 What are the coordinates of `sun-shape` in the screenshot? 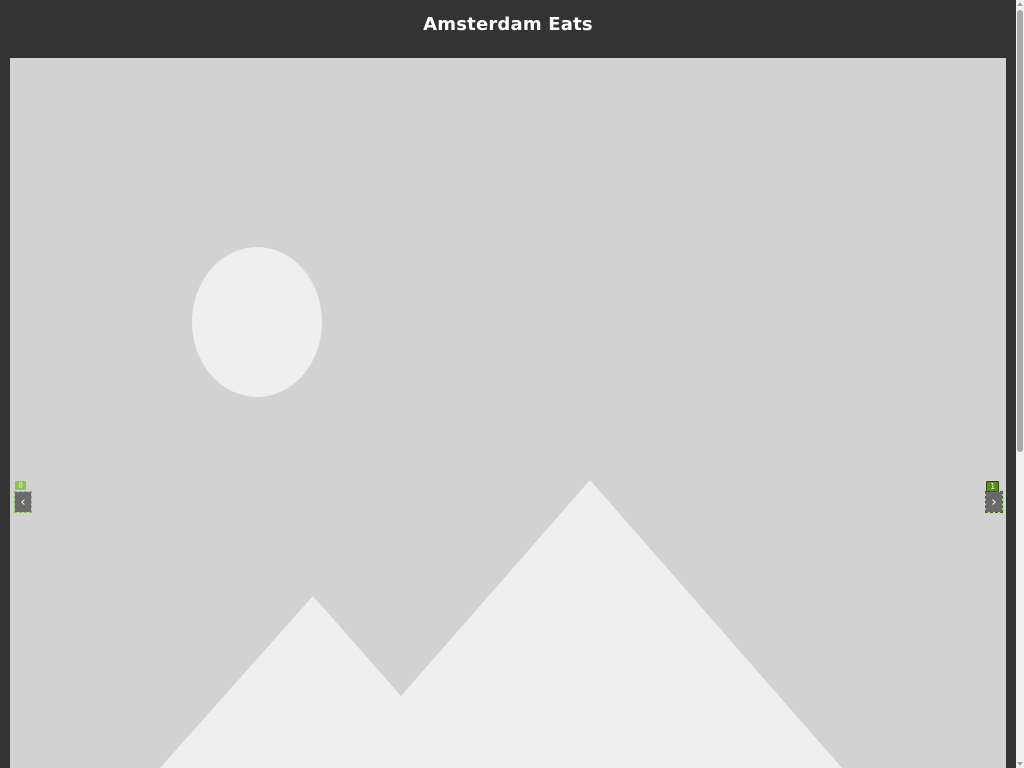 It's located at (257, 322).